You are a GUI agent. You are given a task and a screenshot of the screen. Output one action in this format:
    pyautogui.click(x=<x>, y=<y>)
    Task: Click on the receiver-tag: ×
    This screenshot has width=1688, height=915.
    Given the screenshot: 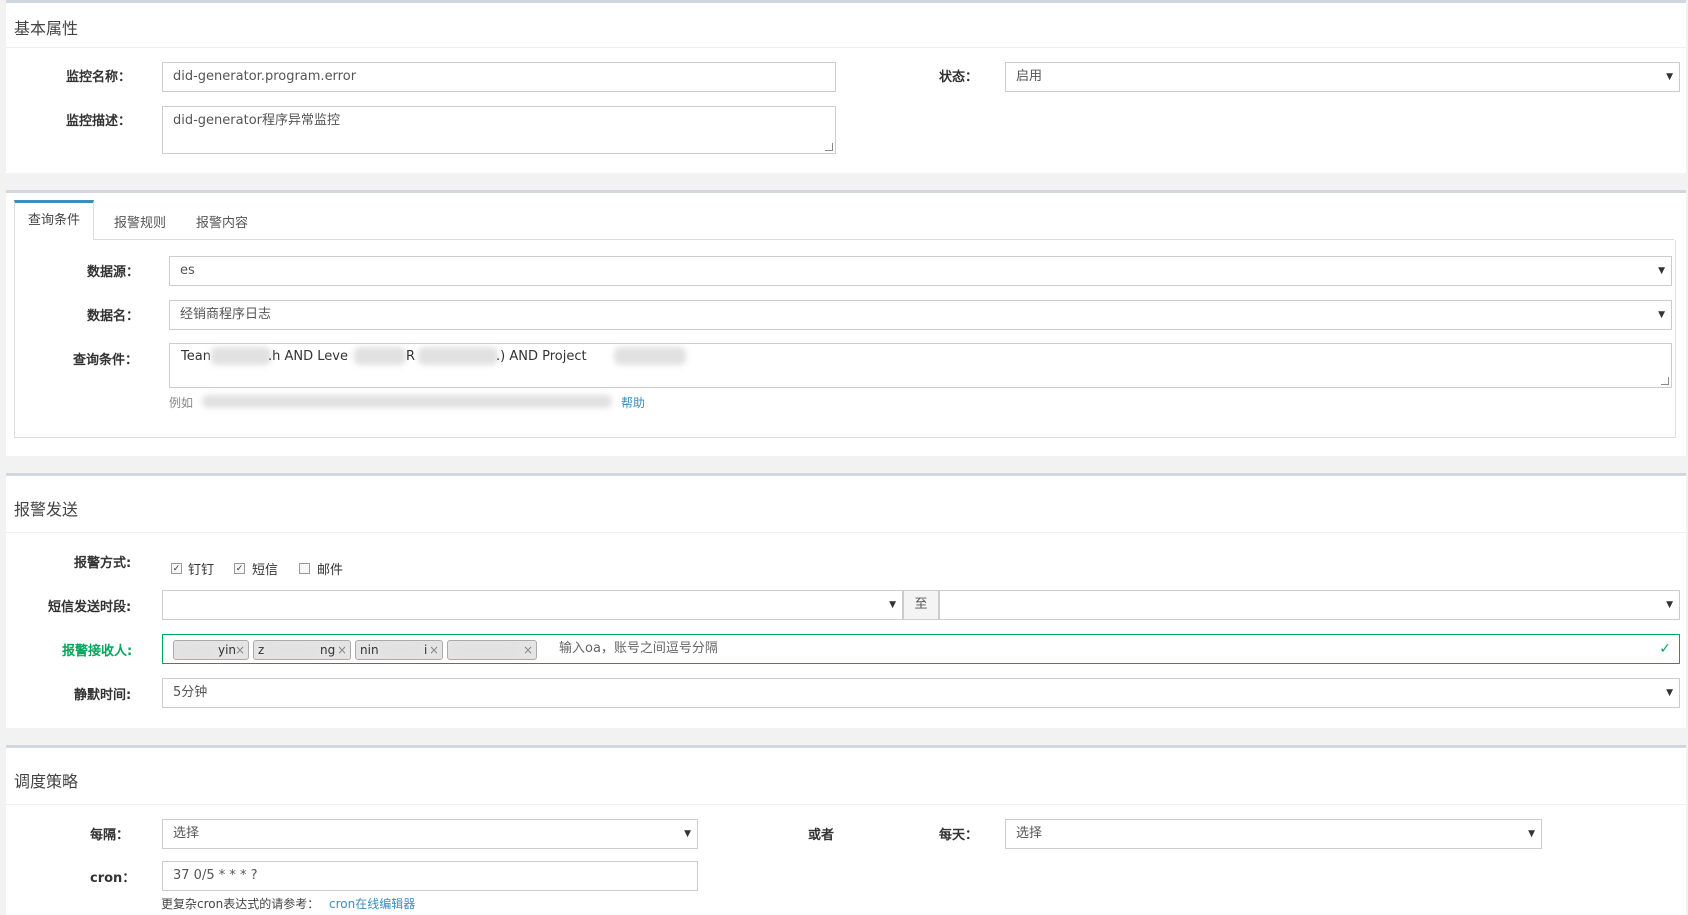 What is the action you would take?
    pyautogui.click(x=492, y=650)
    